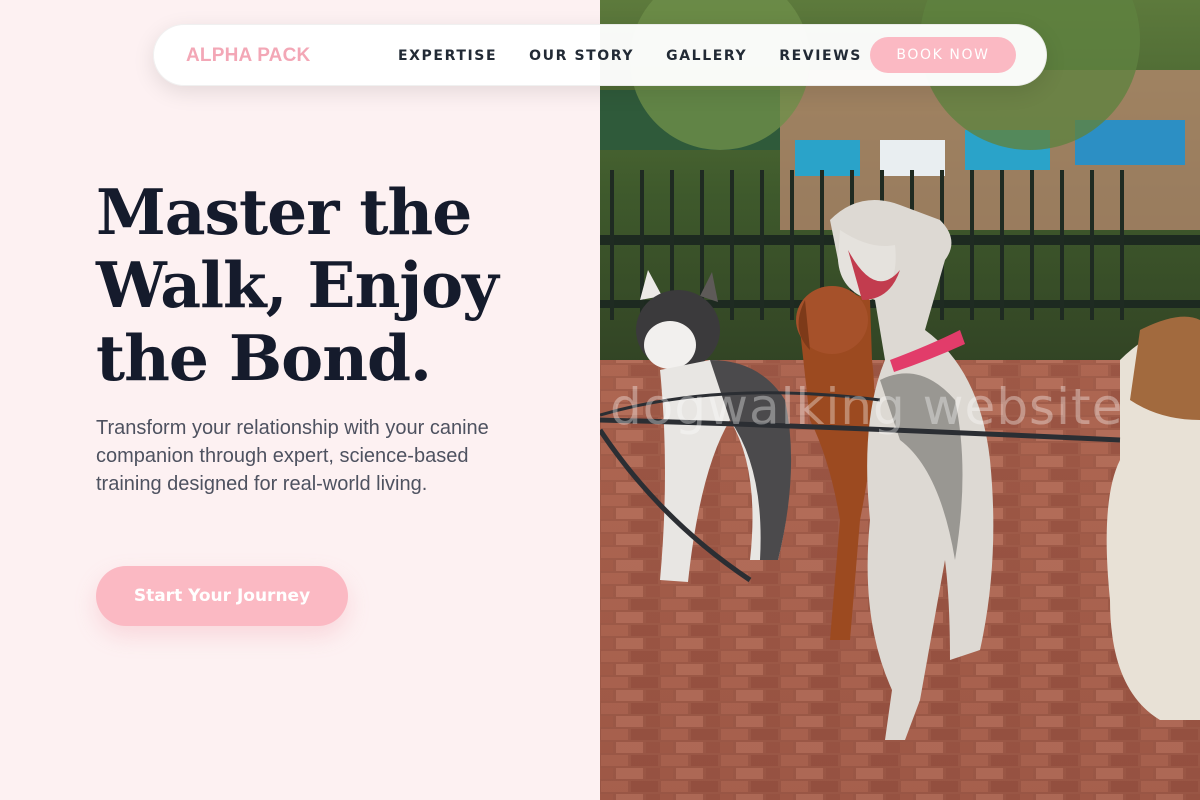  I want to click on hero-title: Master the Walk, Enjoy the Bond., so click(331, 285).